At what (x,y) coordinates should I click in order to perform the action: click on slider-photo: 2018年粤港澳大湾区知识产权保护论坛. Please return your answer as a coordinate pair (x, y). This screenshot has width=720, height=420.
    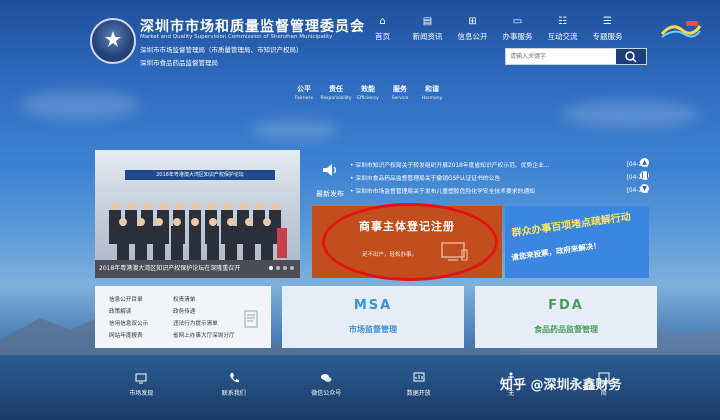
    Looking at the image, I should click on (197, 205).